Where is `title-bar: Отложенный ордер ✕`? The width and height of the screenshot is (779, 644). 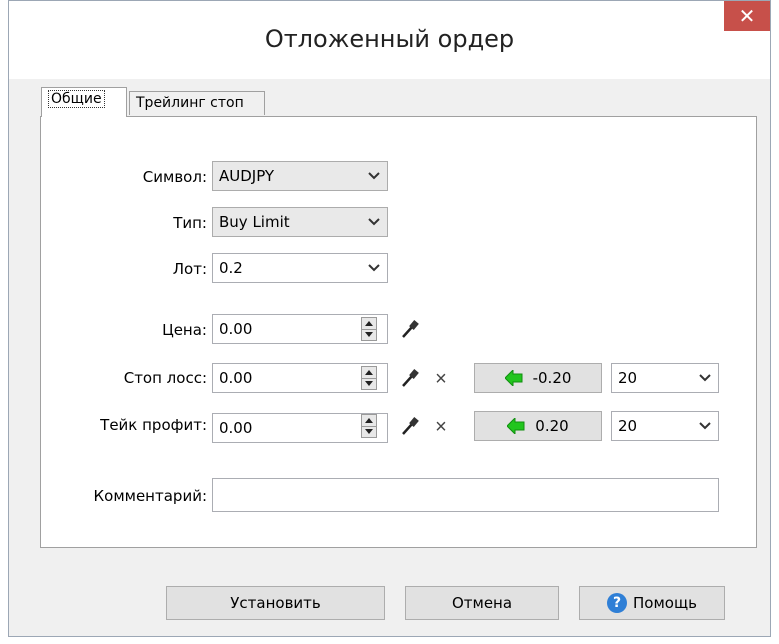 title-bar: Отложенный ордер ✕ is located at coordinates (389, 40).